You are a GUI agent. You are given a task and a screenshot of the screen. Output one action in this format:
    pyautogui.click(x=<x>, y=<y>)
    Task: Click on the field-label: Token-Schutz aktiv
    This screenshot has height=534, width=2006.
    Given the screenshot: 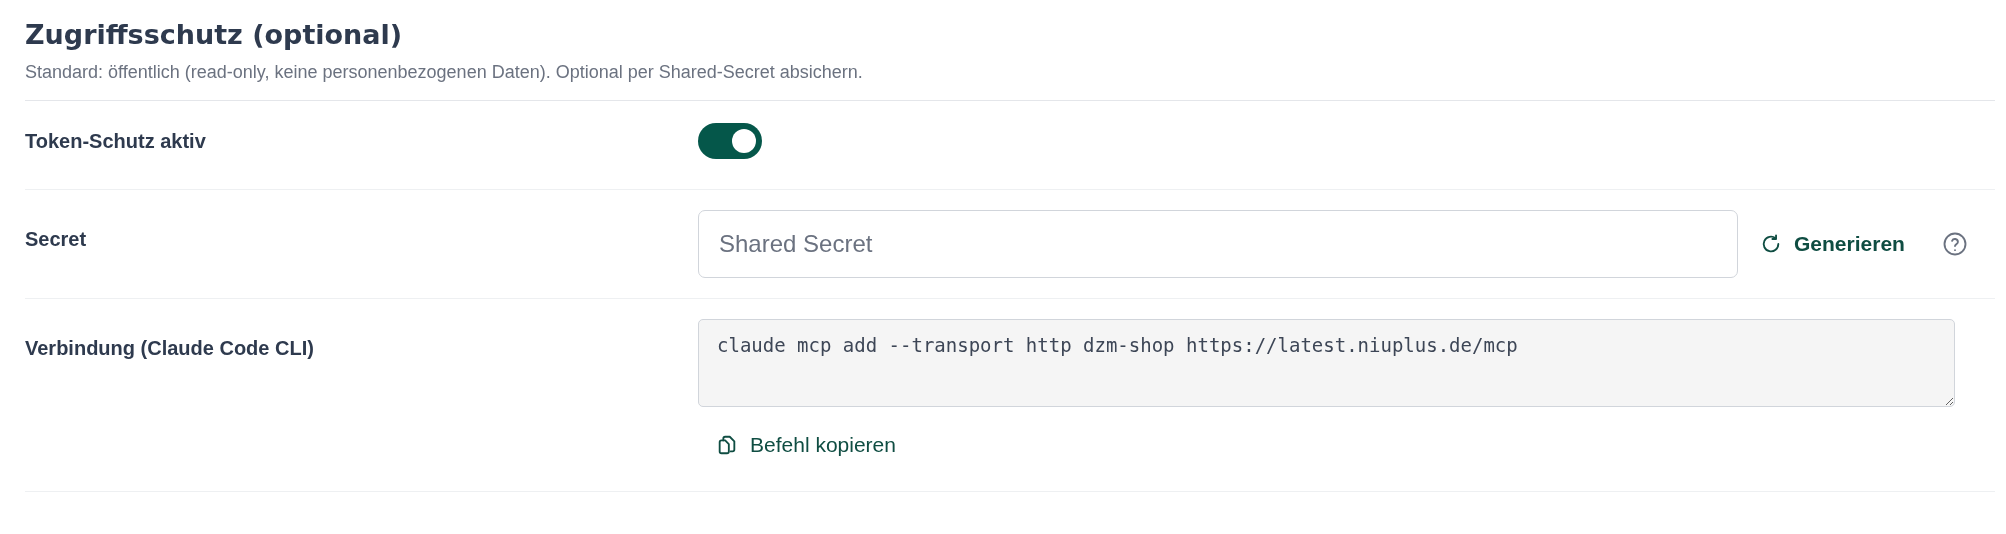 What is the action you would take?
    pyautogui.click(x=116, y=141)
    